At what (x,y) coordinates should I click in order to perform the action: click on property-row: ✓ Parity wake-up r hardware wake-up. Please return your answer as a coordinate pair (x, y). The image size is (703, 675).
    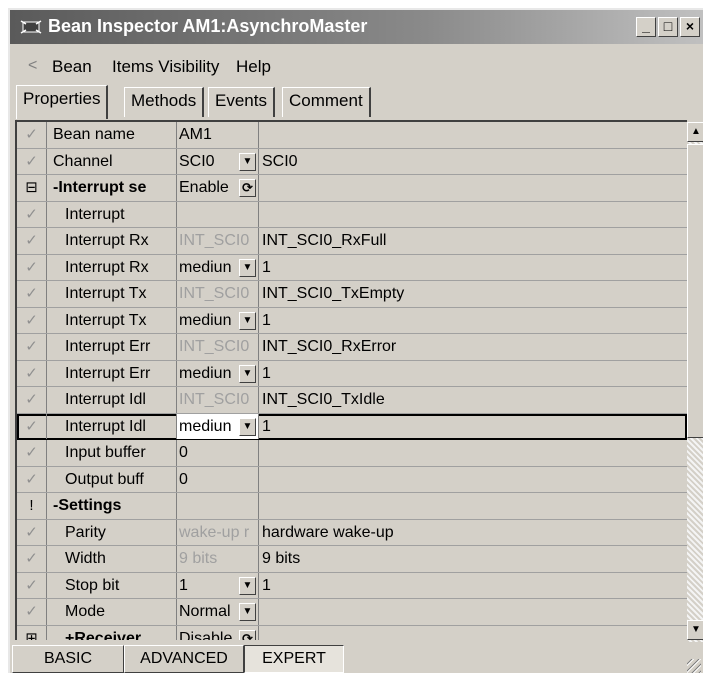
    Looking at the image, I should click on (352, 532).